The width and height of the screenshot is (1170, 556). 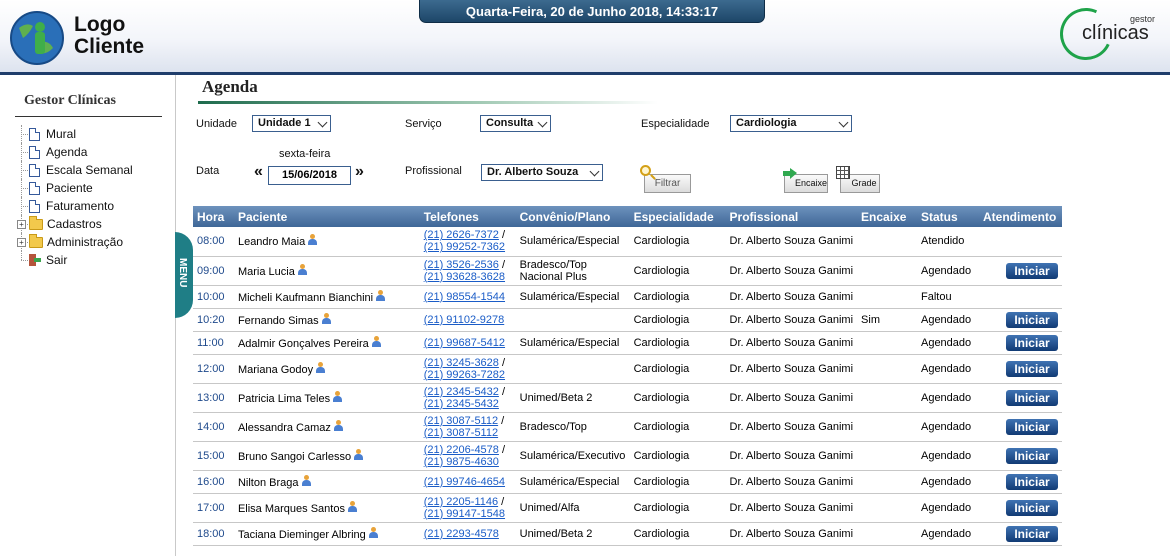 What do you see at coordinates (74, 170) in the screenshot?
I see `sidebar-item-escala-semanal: Escala Semanal` at bounding box center [74, 170].